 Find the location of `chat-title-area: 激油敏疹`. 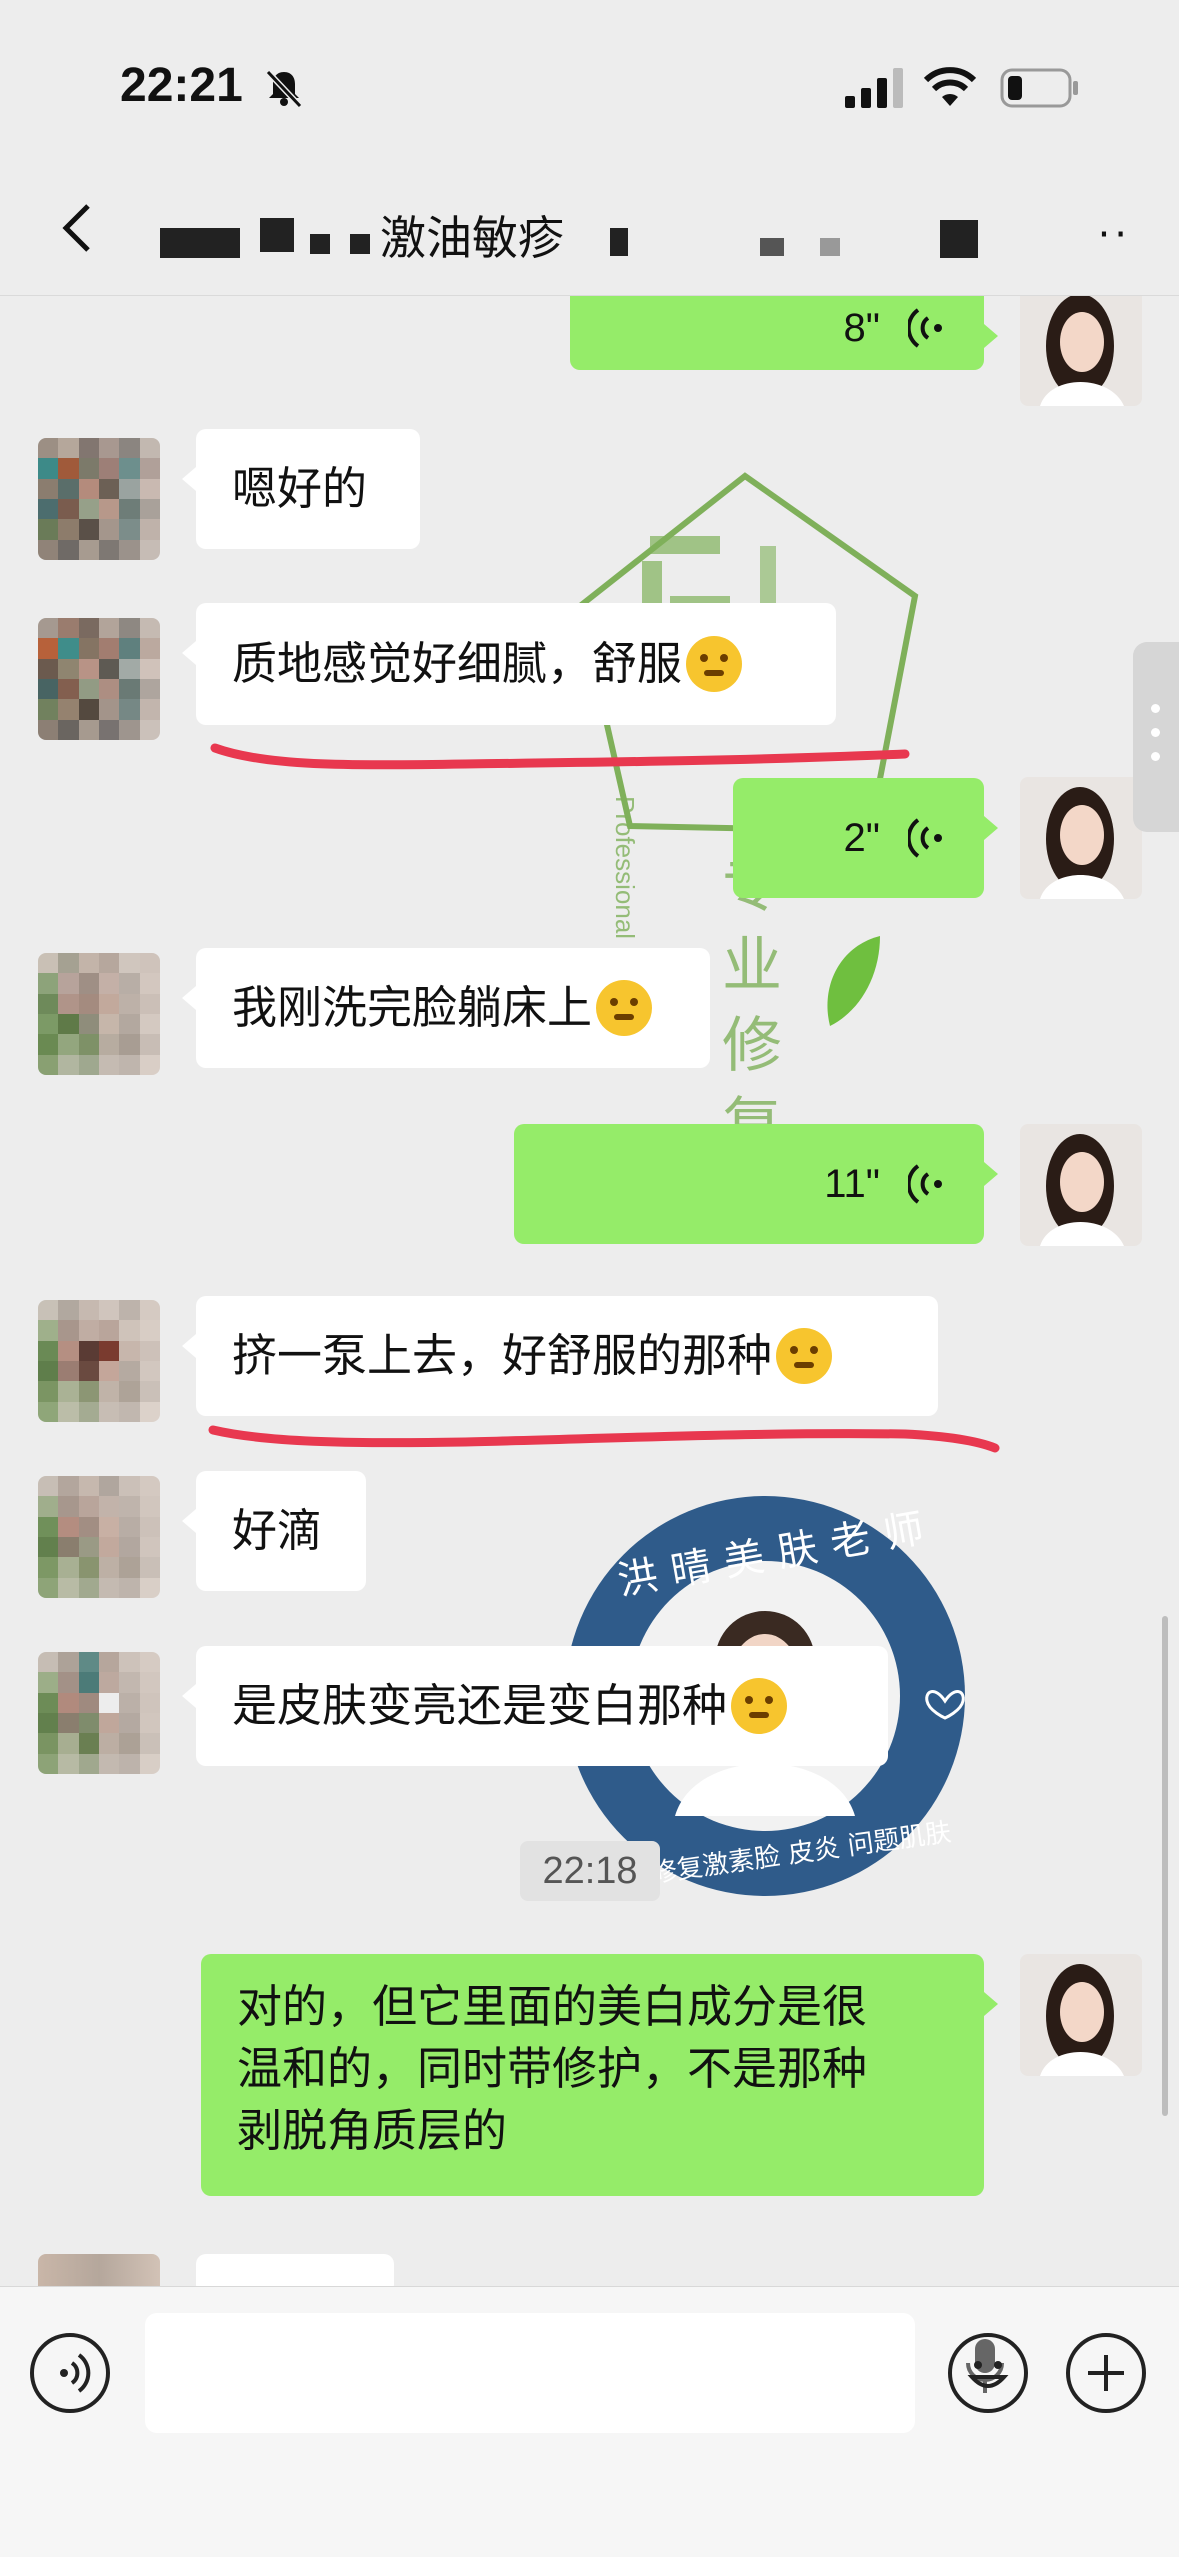

chat-title-area: 激油敏疹 is located at coordinates (570, 233).